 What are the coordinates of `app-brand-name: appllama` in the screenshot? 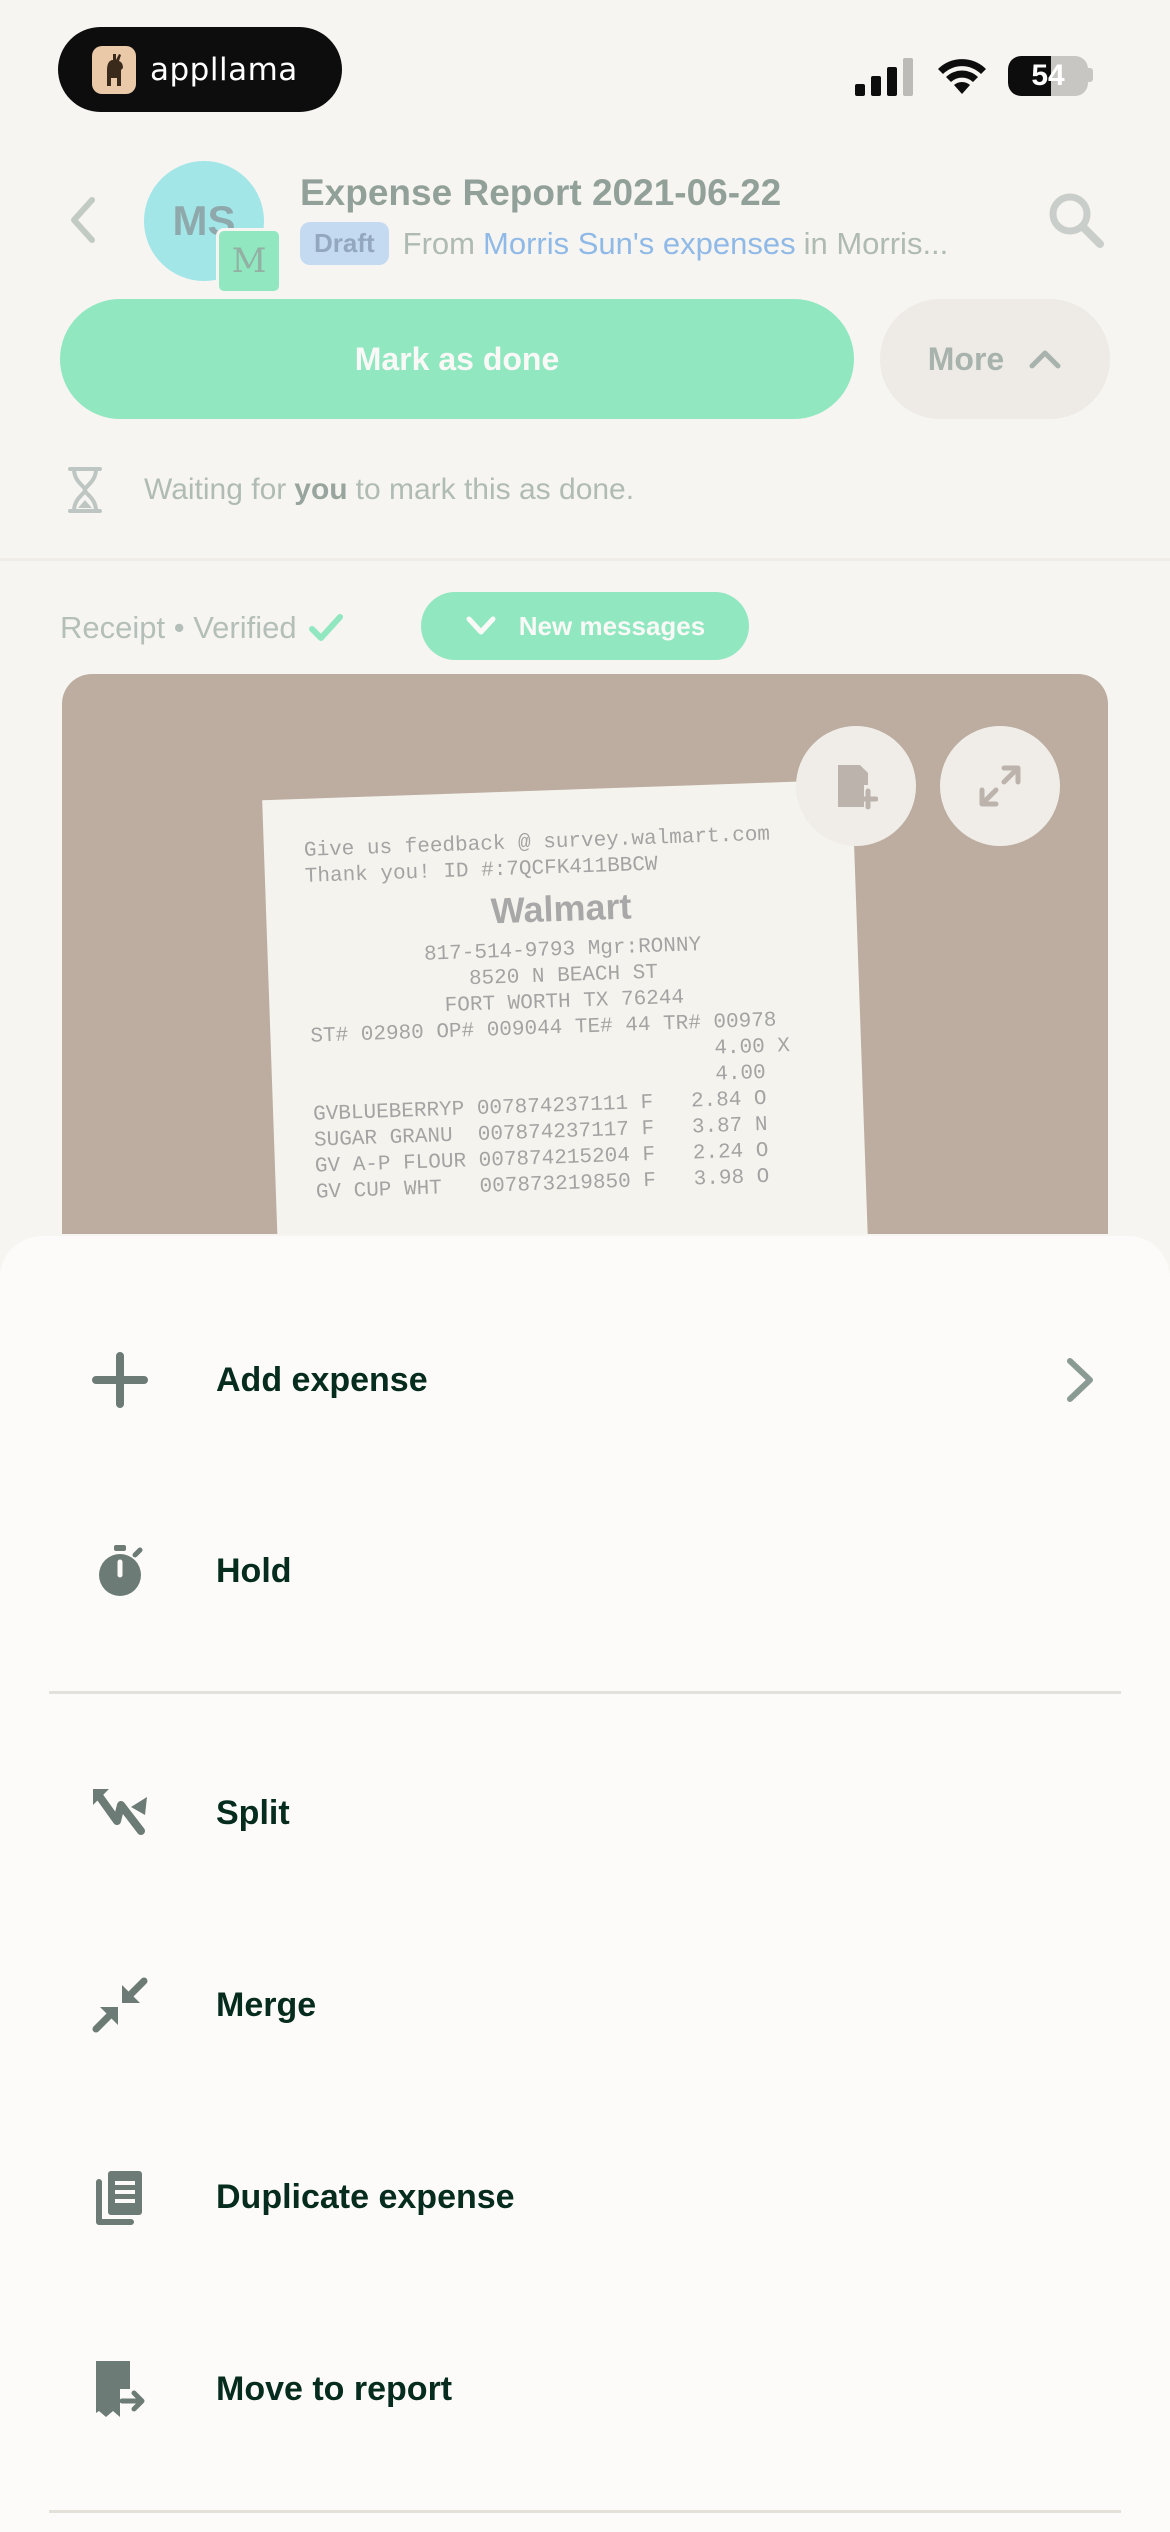 It's located at (224, 69).